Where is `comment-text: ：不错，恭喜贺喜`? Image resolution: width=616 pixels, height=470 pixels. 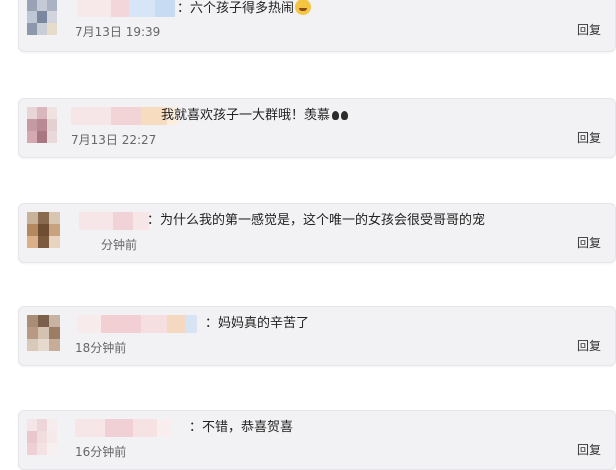 comment-text: ：不错，恭喜贺喜 is located at coordinates (241, 427).